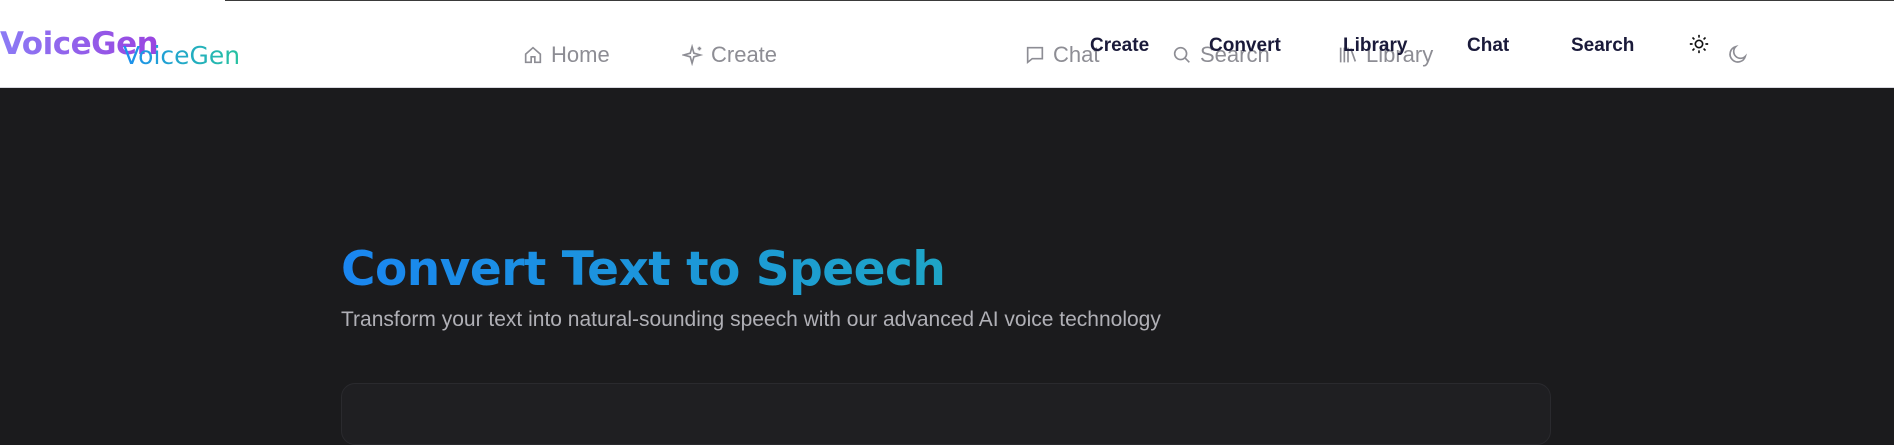  What do you see at coordinates (1699, 46) in the screenshot?
I see `sun-icon` at bounding box center [1699, 46].